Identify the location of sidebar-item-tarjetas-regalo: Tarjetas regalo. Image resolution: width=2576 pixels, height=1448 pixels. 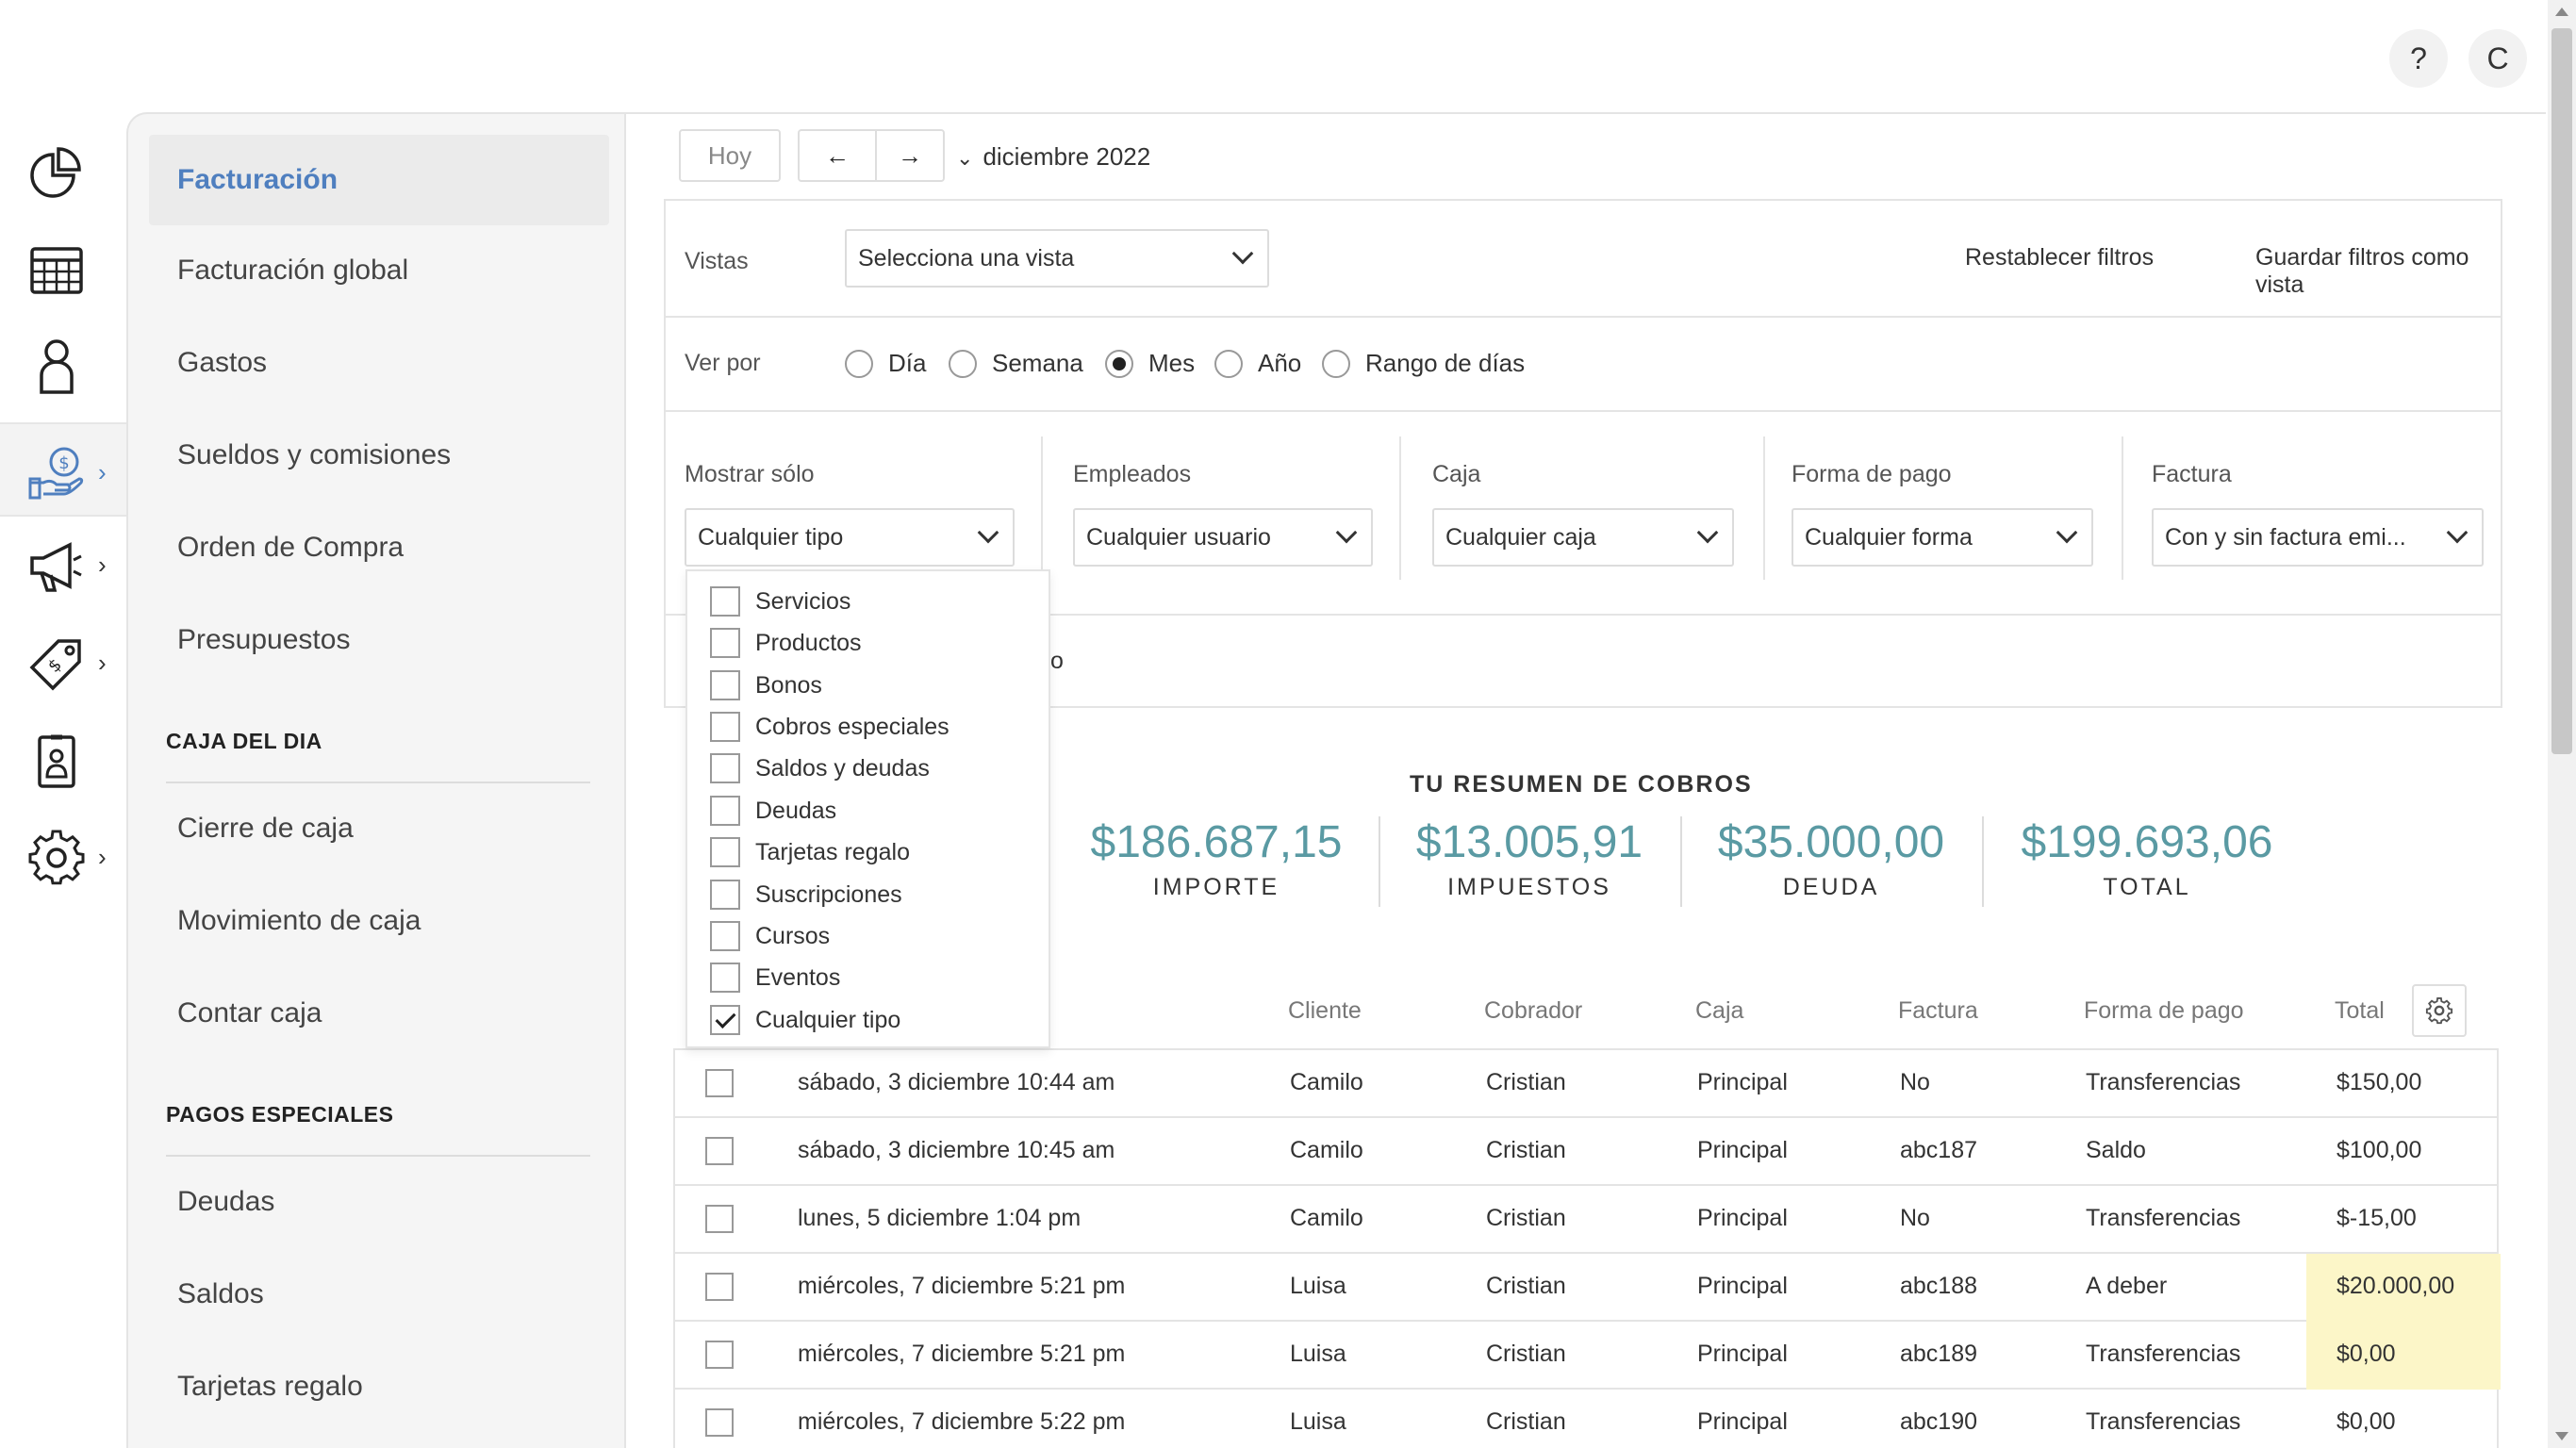
(379, 1386).